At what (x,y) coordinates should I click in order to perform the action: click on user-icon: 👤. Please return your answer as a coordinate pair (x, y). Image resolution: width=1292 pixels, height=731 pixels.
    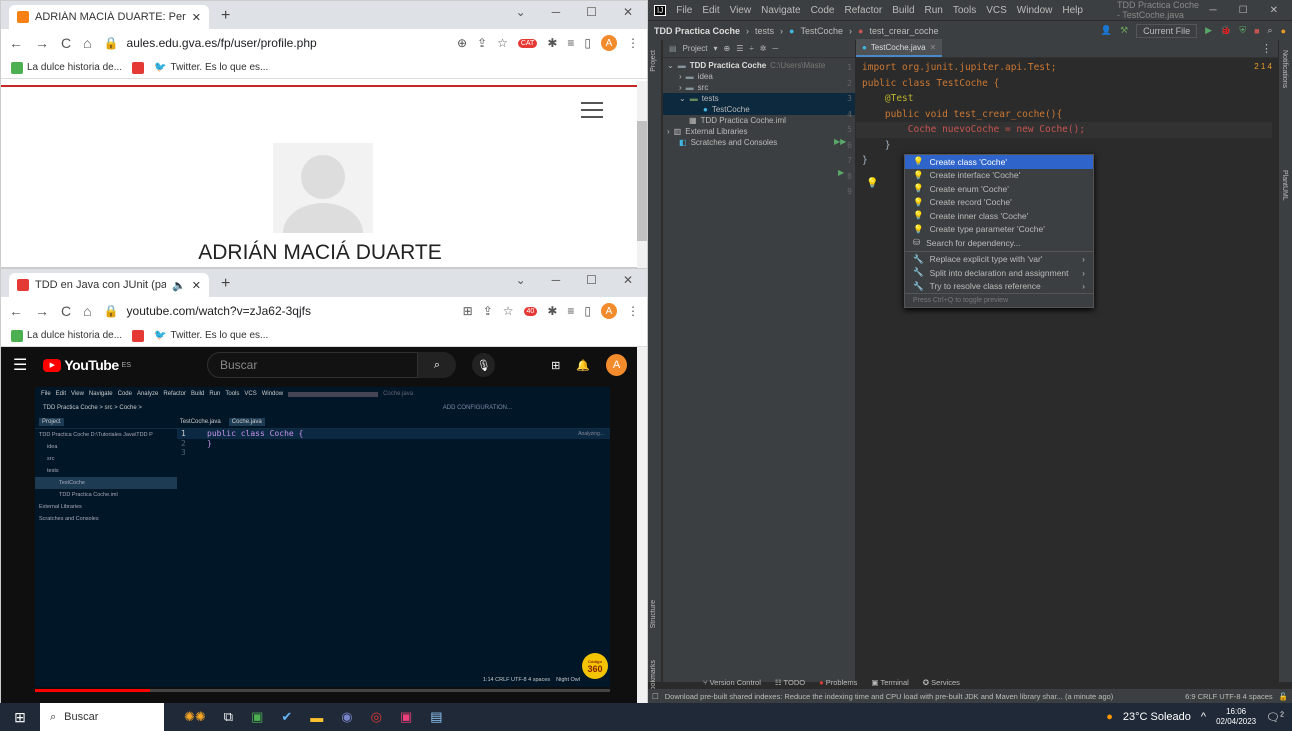
    Looking at the image, I should click on (1106, 30).